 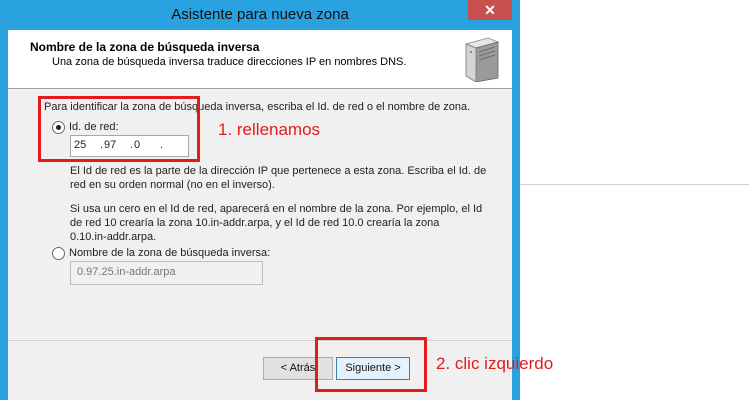 What do you see at coordinates (495, 363) in the screenshot?
I see `annotation-step-2: 2. clic izquierdo` at bounding box center [495, 363].